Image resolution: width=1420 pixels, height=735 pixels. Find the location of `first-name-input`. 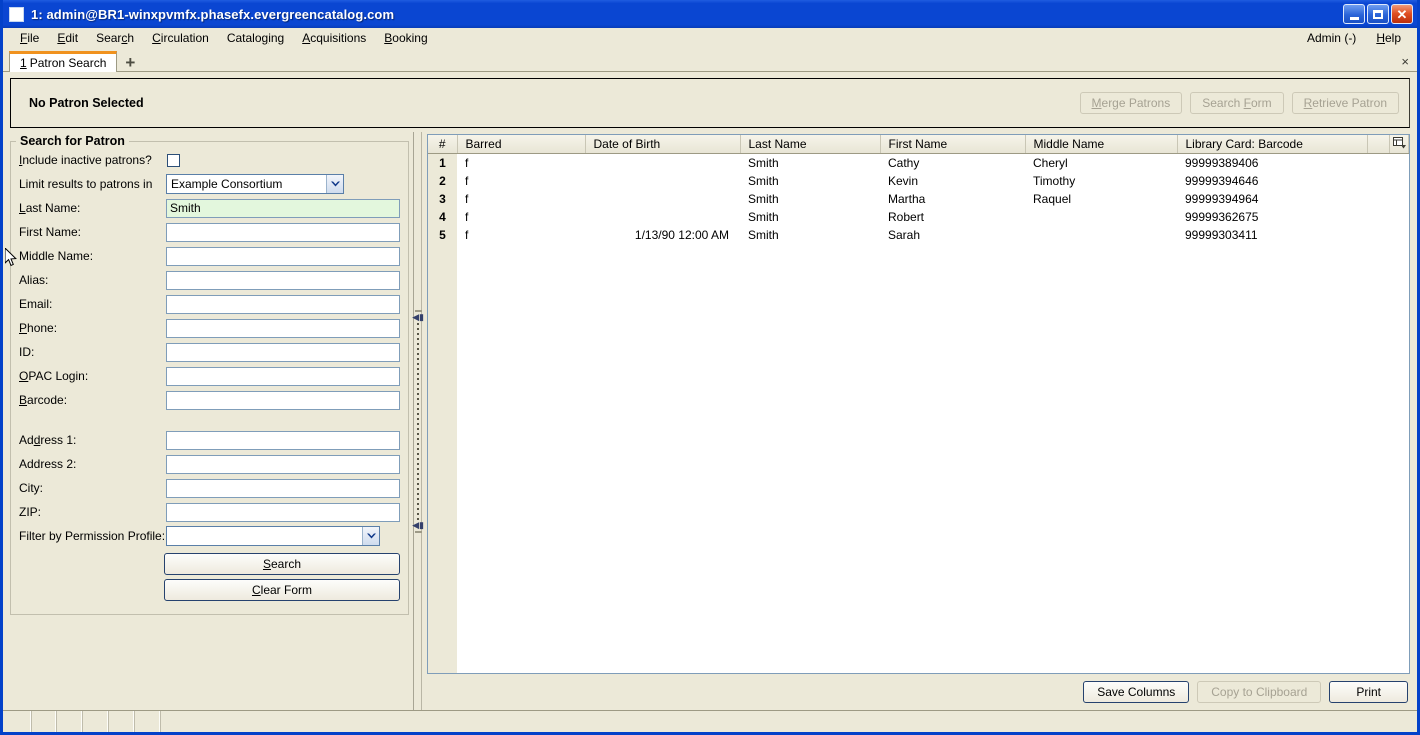

first-name-input is located at coordinates (283, 232).